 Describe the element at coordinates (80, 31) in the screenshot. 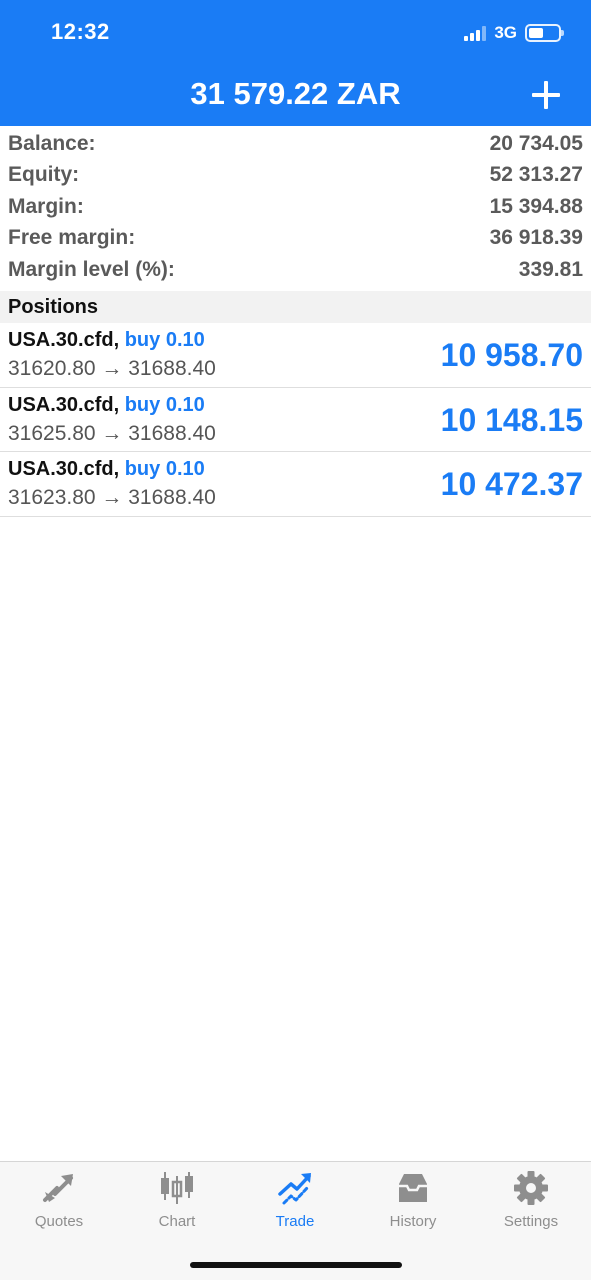

I see `status-time: 12:32` at that location.